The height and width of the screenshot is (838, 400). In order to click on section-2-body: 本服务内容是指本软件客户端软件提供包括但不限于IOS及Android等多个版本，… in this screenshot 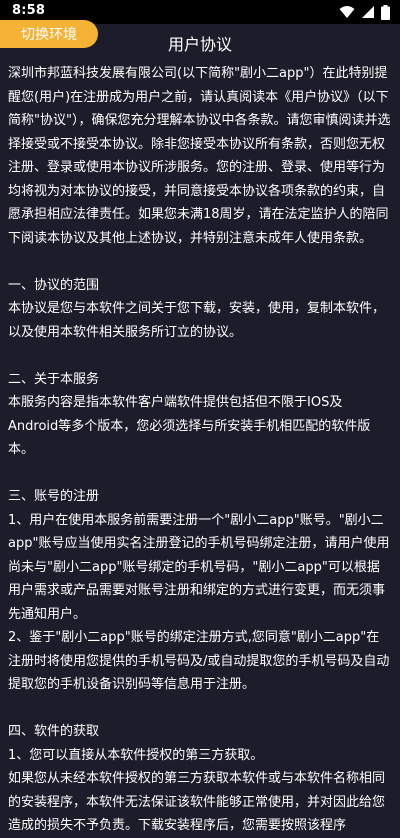, I will do `click(189, 426)`.